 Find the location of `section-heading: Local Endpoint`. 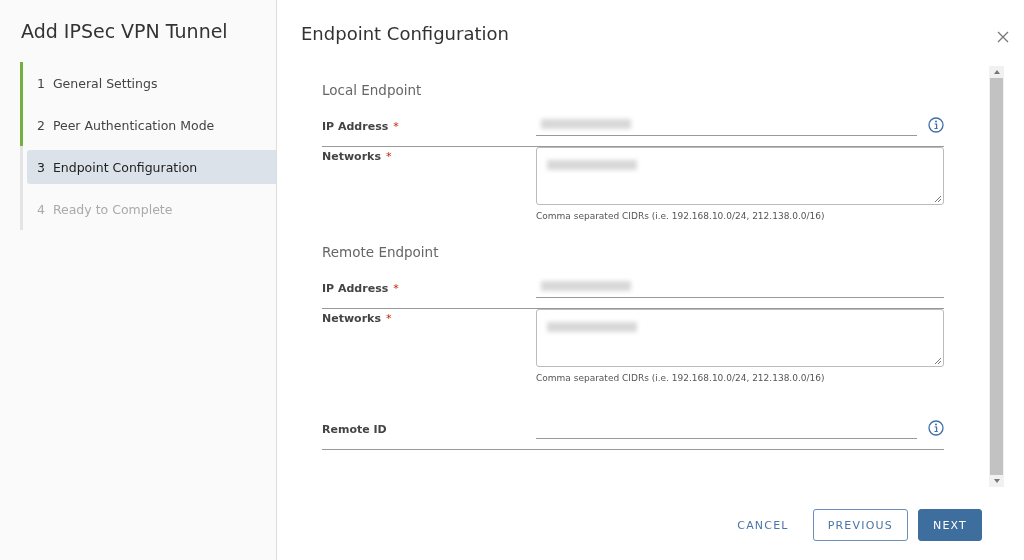

section-heading: Local Endpoint is located at coordinates (372, 90).